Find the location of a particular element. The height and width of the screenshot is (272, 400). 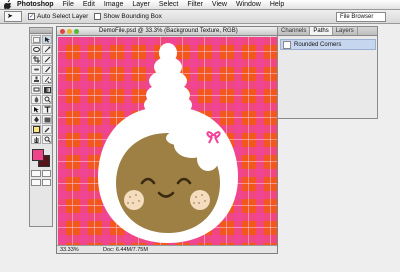

crop-tool is located at coordinates (36, 59).